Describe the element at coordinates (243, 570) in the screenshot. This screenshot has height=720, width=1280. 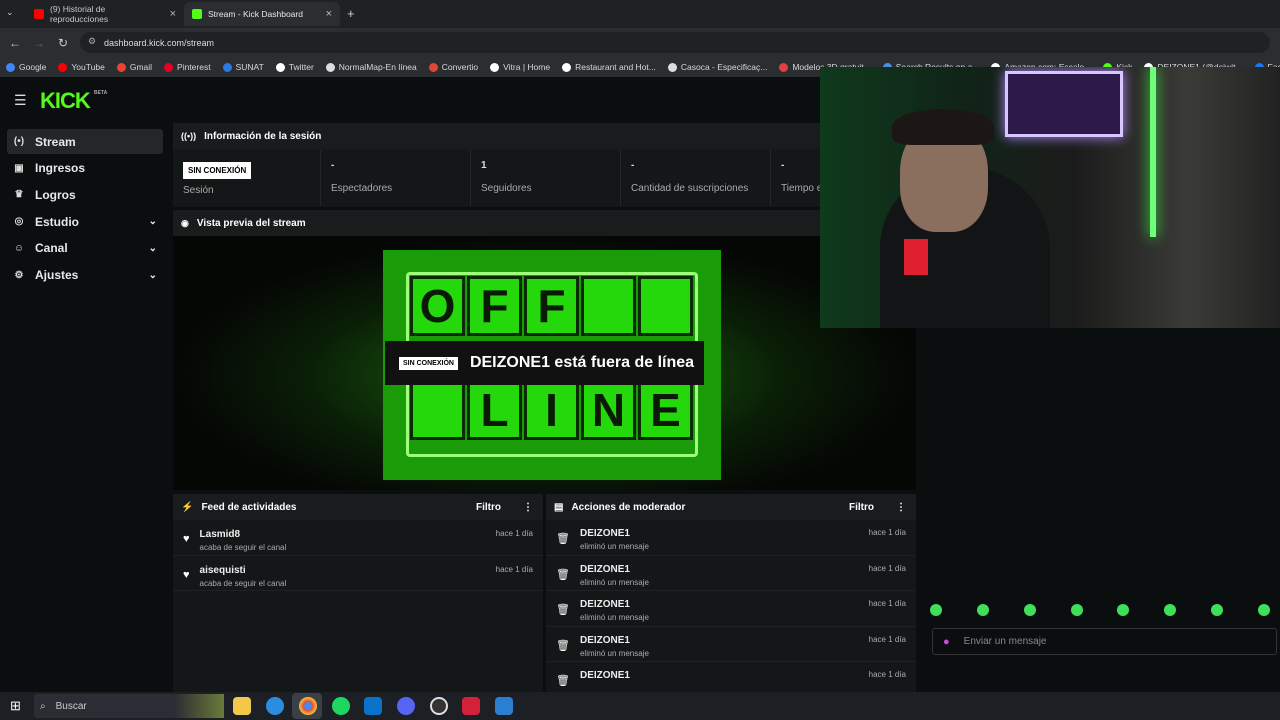
I see `item-username: aisequisti` at that location.